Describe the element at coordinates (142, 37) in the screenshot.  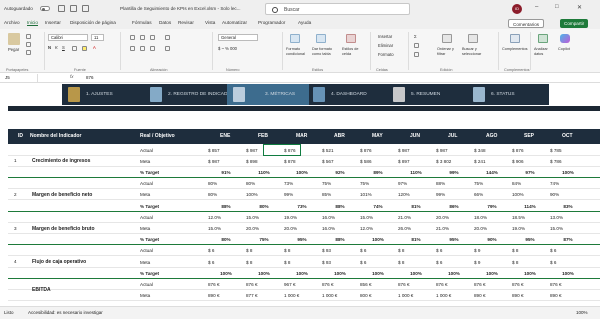
I see `align-middle-icon` at that location.